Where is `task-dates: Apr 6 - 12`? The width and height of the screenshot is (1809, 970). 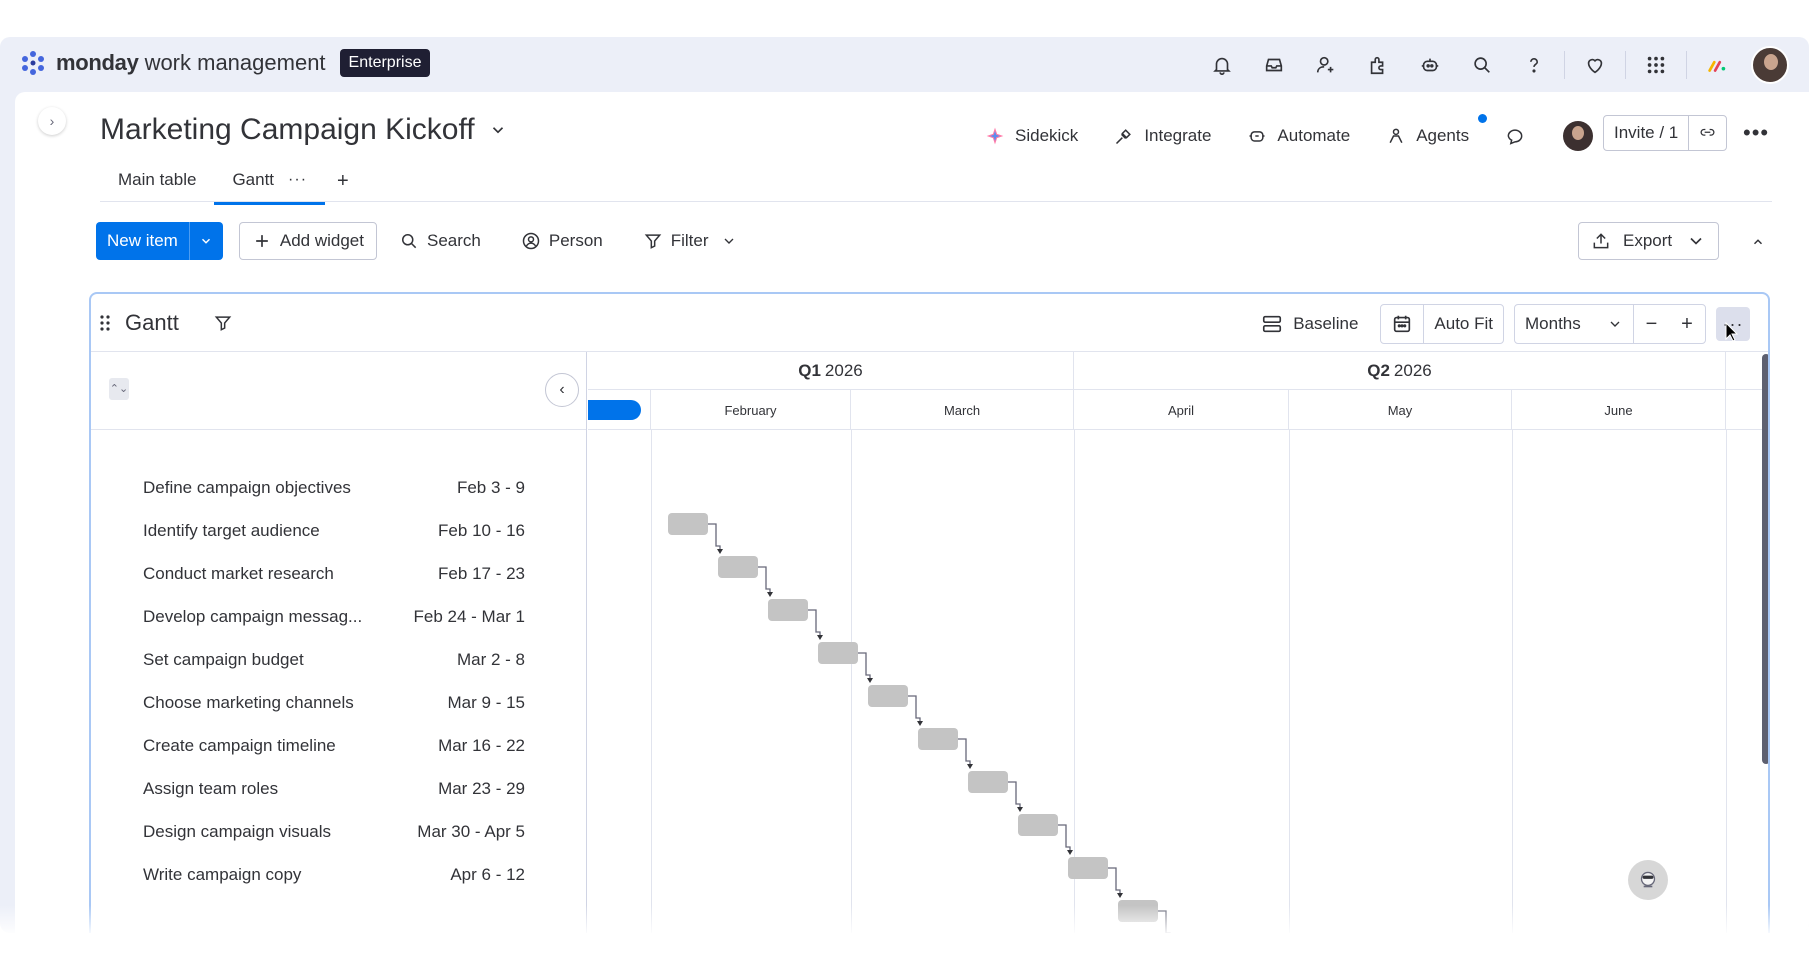
task-dates: Apr 6 - 12 is located at coordinates (487, 874).